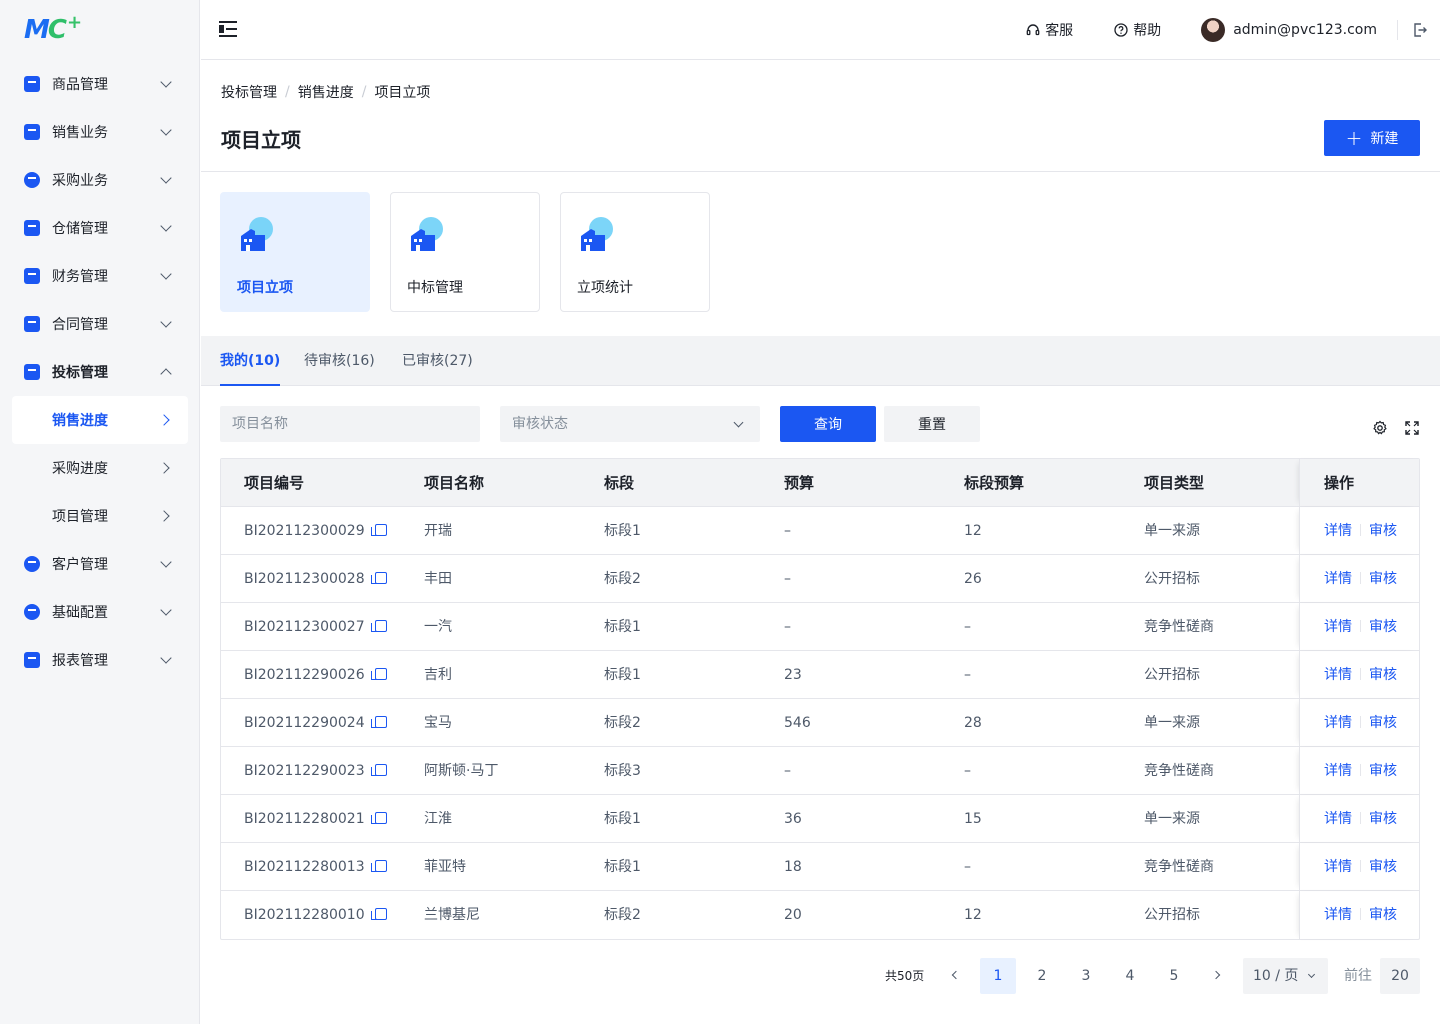  Describe the element at coordinates (998, 976) in the screenshot. I see `page-button: 1` at that location.